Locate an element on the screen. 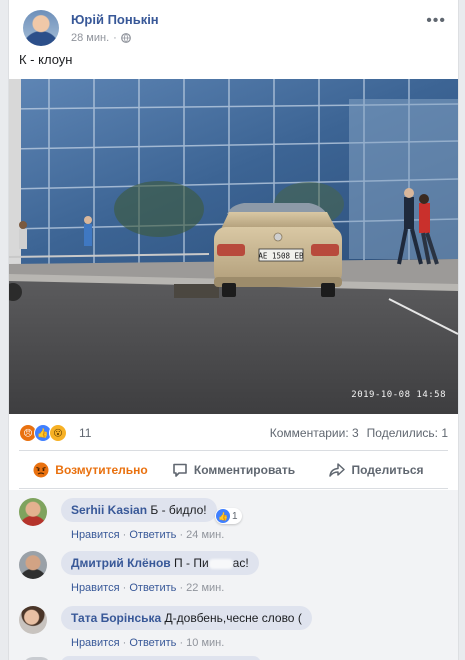 This screenshot has width=465, height=660. post-time: 28 мин. is located at coordinates (90, 38).